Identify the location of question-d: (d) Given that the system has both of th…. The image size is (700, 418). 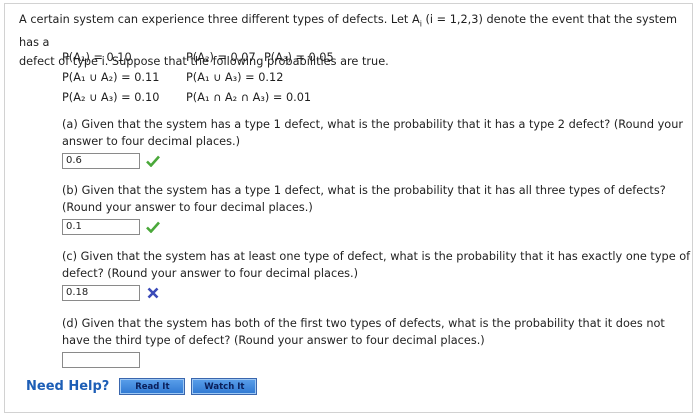
(377, 341).